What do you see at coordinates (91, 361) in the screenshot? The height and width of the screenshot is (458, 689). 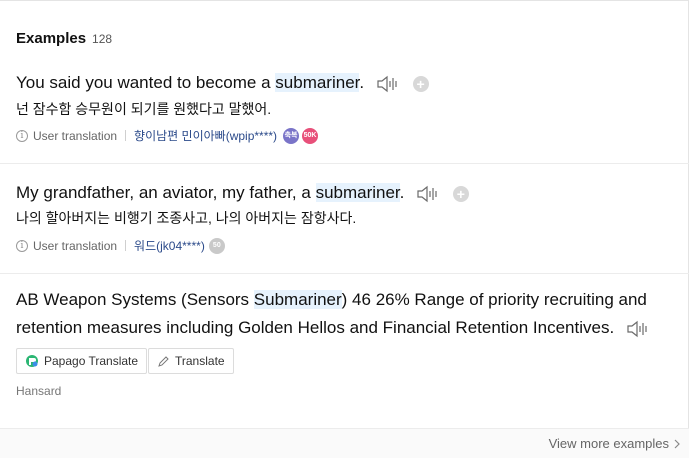 I see `papago-translate-label: Papago Translate` at bounding box center [91, 361].